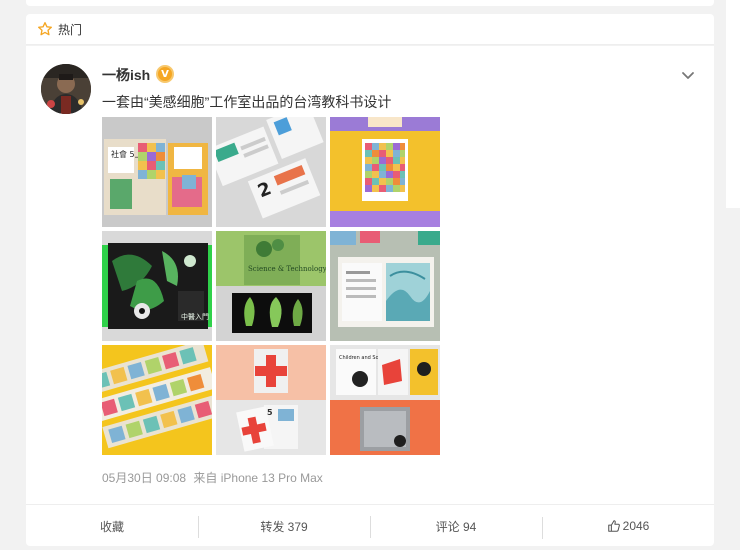 The image size is (740, 550). I want to click on post-source: 来自 iPhone 13 Pro Max, so click(258, 478).